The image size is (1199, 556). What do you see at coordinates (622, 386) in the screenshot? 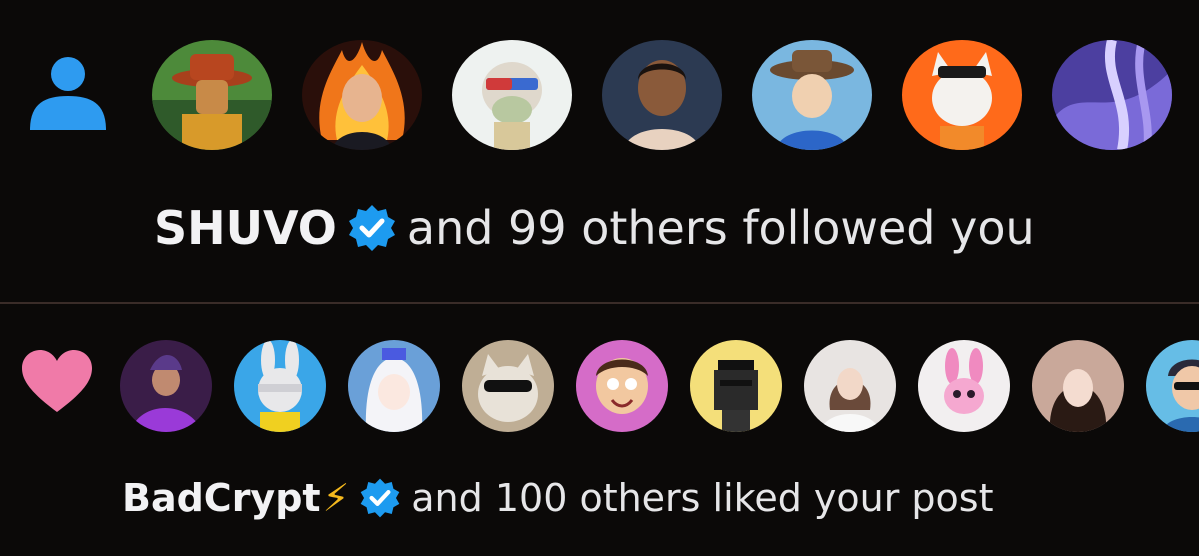
I see `avatar-cartoon-boy` at bounding box center [622, 386].